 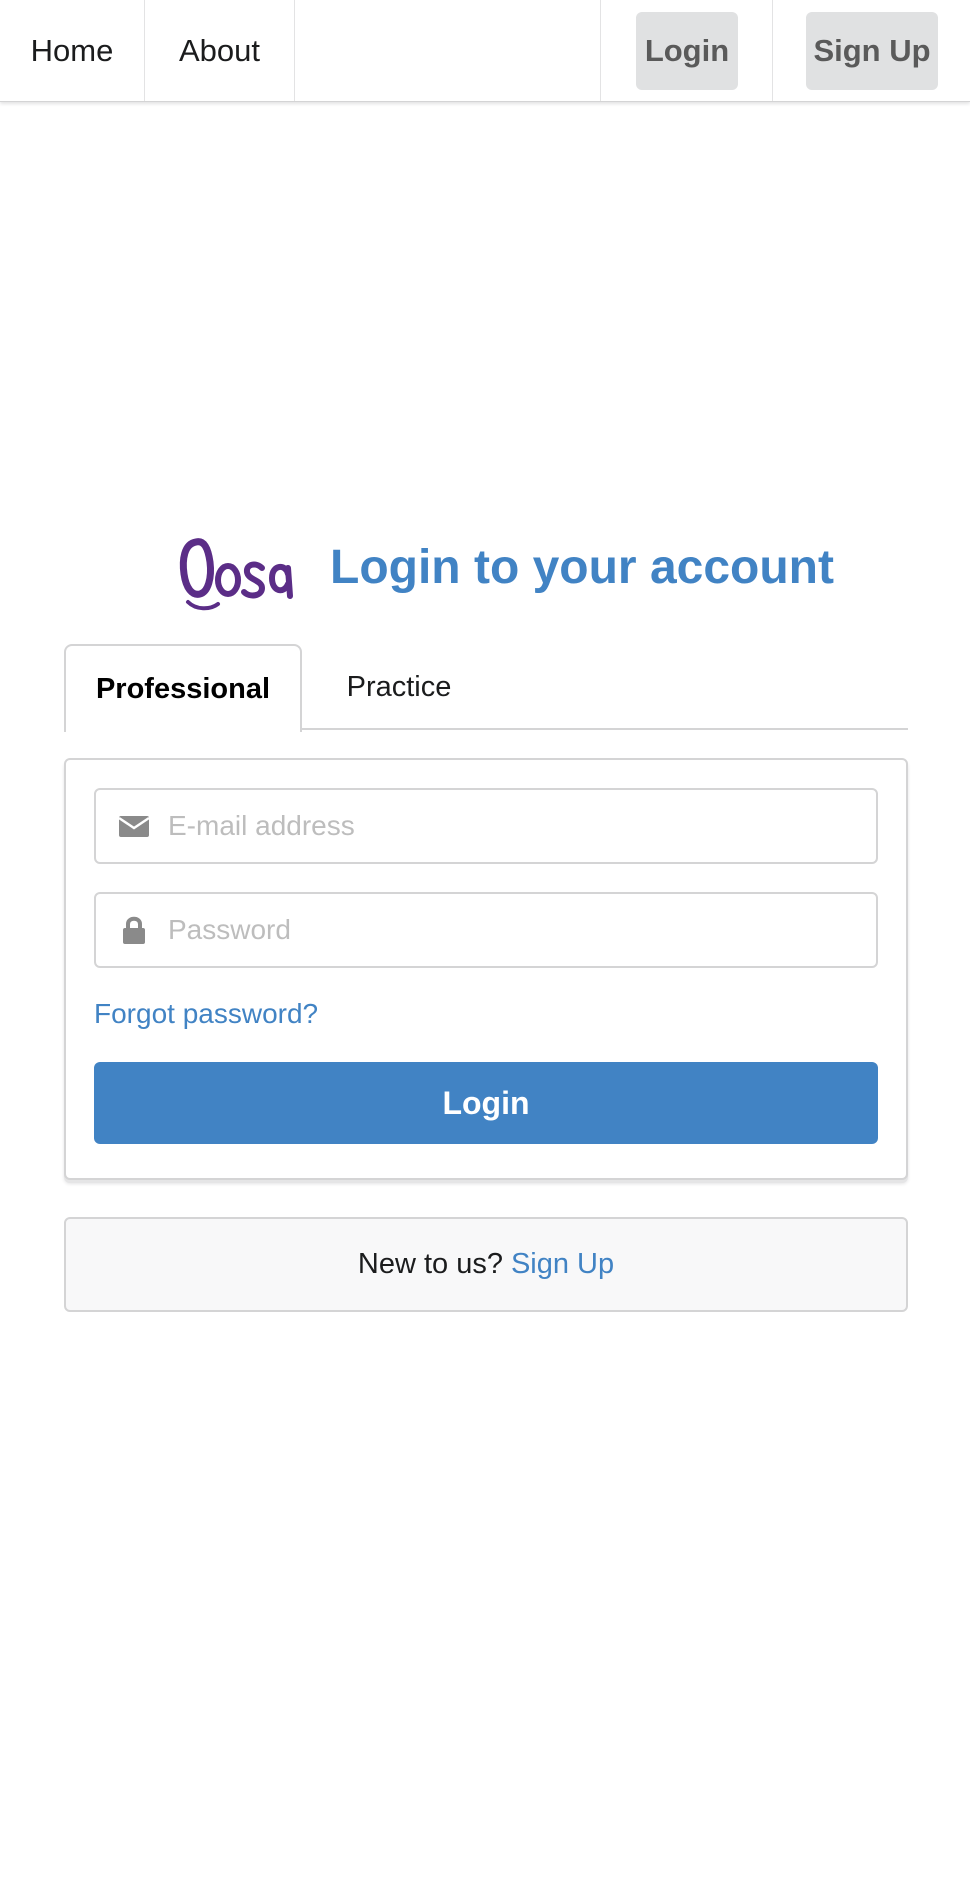 I want to click on nav-login-button: Login, so click(x=687, y=51).